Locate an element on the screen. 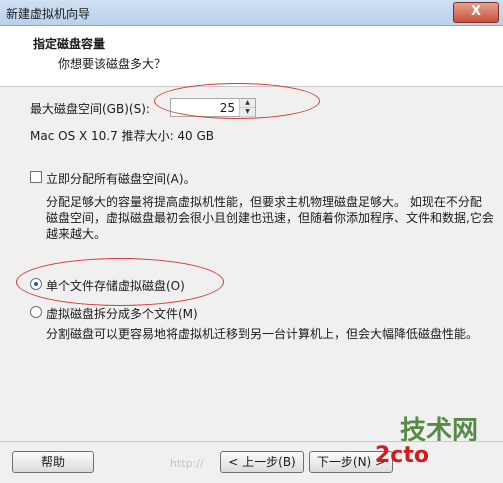  allocate-now-checkbox is located at coordinates (36, 177).